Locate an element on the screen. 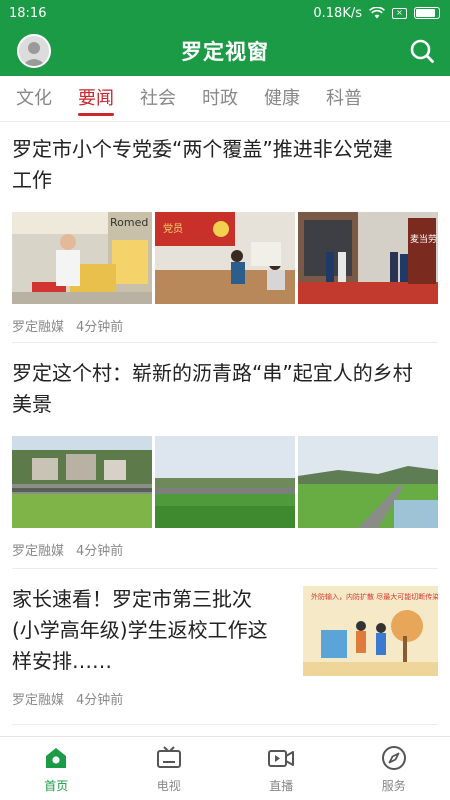 This screenshot has height=800, width=450. article-title: 罗定市小个专党委“两个覆盖”推进非公党建 工作 is located at coordinates (225, 165).